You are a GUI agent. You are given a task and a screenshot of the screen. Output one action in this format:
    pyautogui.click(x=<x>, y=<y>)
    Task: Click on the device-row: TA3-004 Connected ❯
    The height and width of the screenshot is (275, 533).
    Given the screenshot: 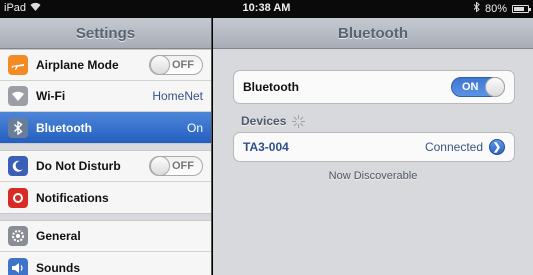 What is the action you would take?
    pyautogui.click(x=374, y=147)
    